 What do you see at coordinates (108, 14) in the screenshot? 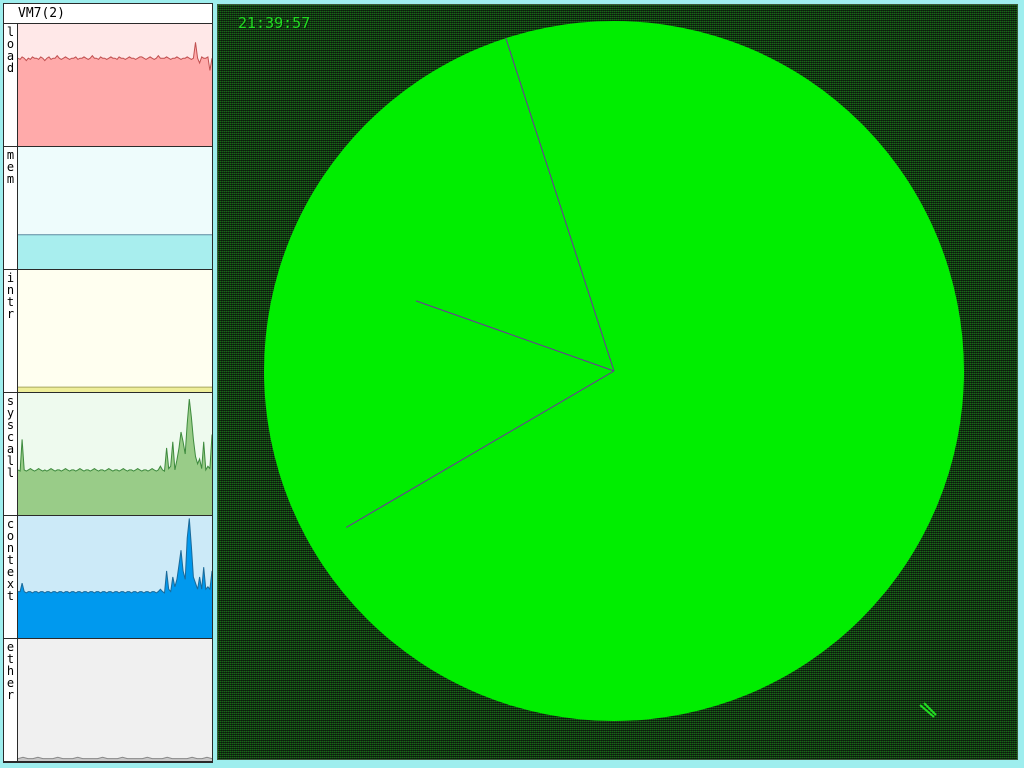
I see `stats-window-title: VM7(2)` at bounding box center [108, 14].